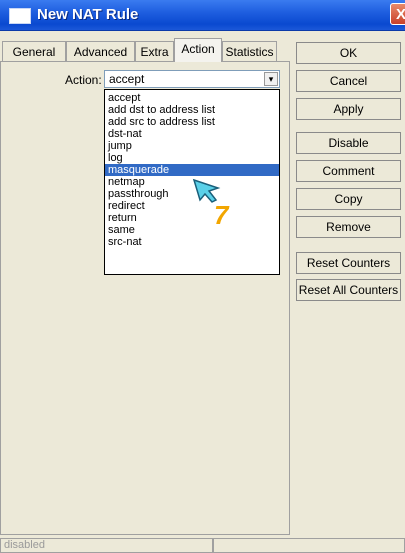 The width and height of the screenshot is (405, 553). I want to click on option-add-src-to-address-list: add src to address list, so click(192, 122).